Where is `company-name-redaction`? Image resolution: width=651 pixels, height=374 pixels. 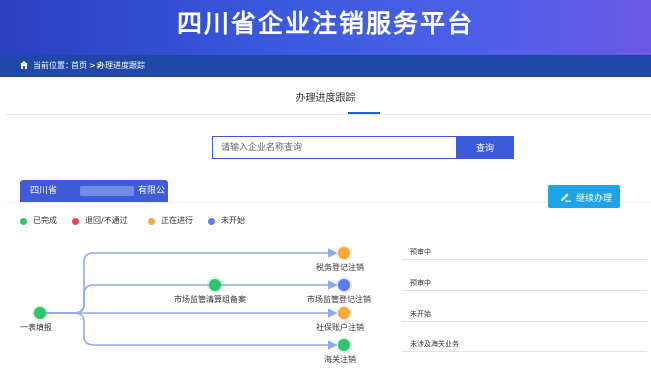 company-name-redaction is located at coordinates (107, 191).